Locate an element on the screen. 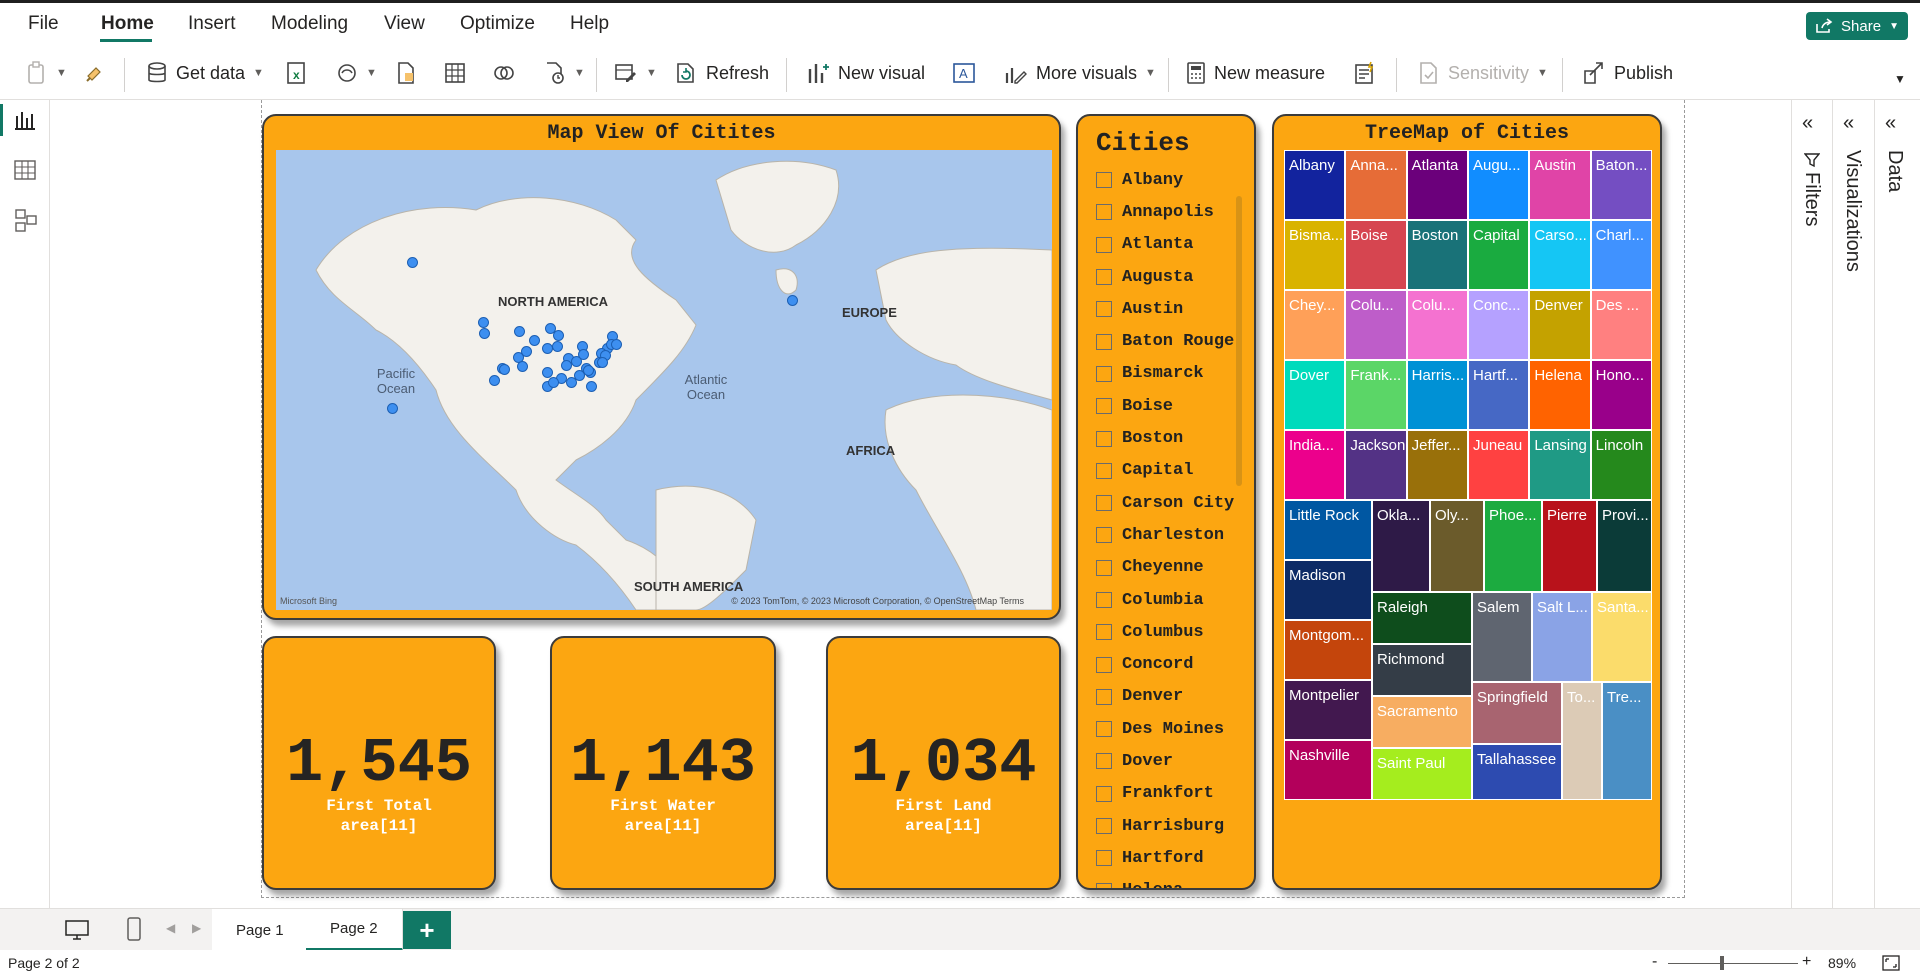 Image resolution: width=1920 pixels, height=976 pixels. treemap-cell: Boston is located at coordinates (1437, 255).